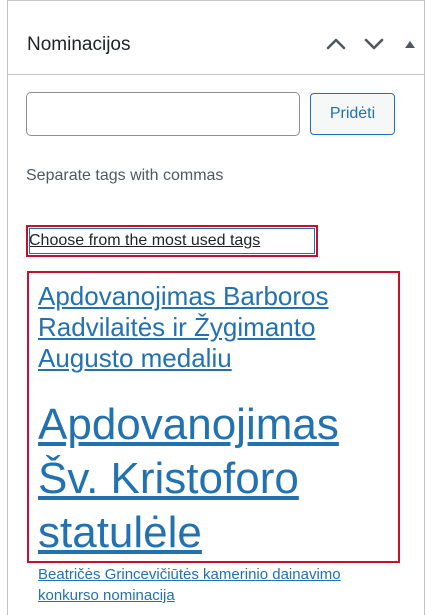 This screenshot has width=428, height=615. What do you see at coordinates (216, 38) in the screenshot?
I see `metabox-header: Nominacijos` at bounding box center [216, 38].